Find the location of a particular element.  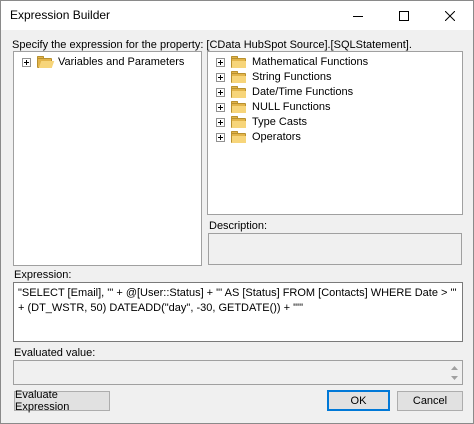

expression-label: Expression: is located at coordinates (43, 275).